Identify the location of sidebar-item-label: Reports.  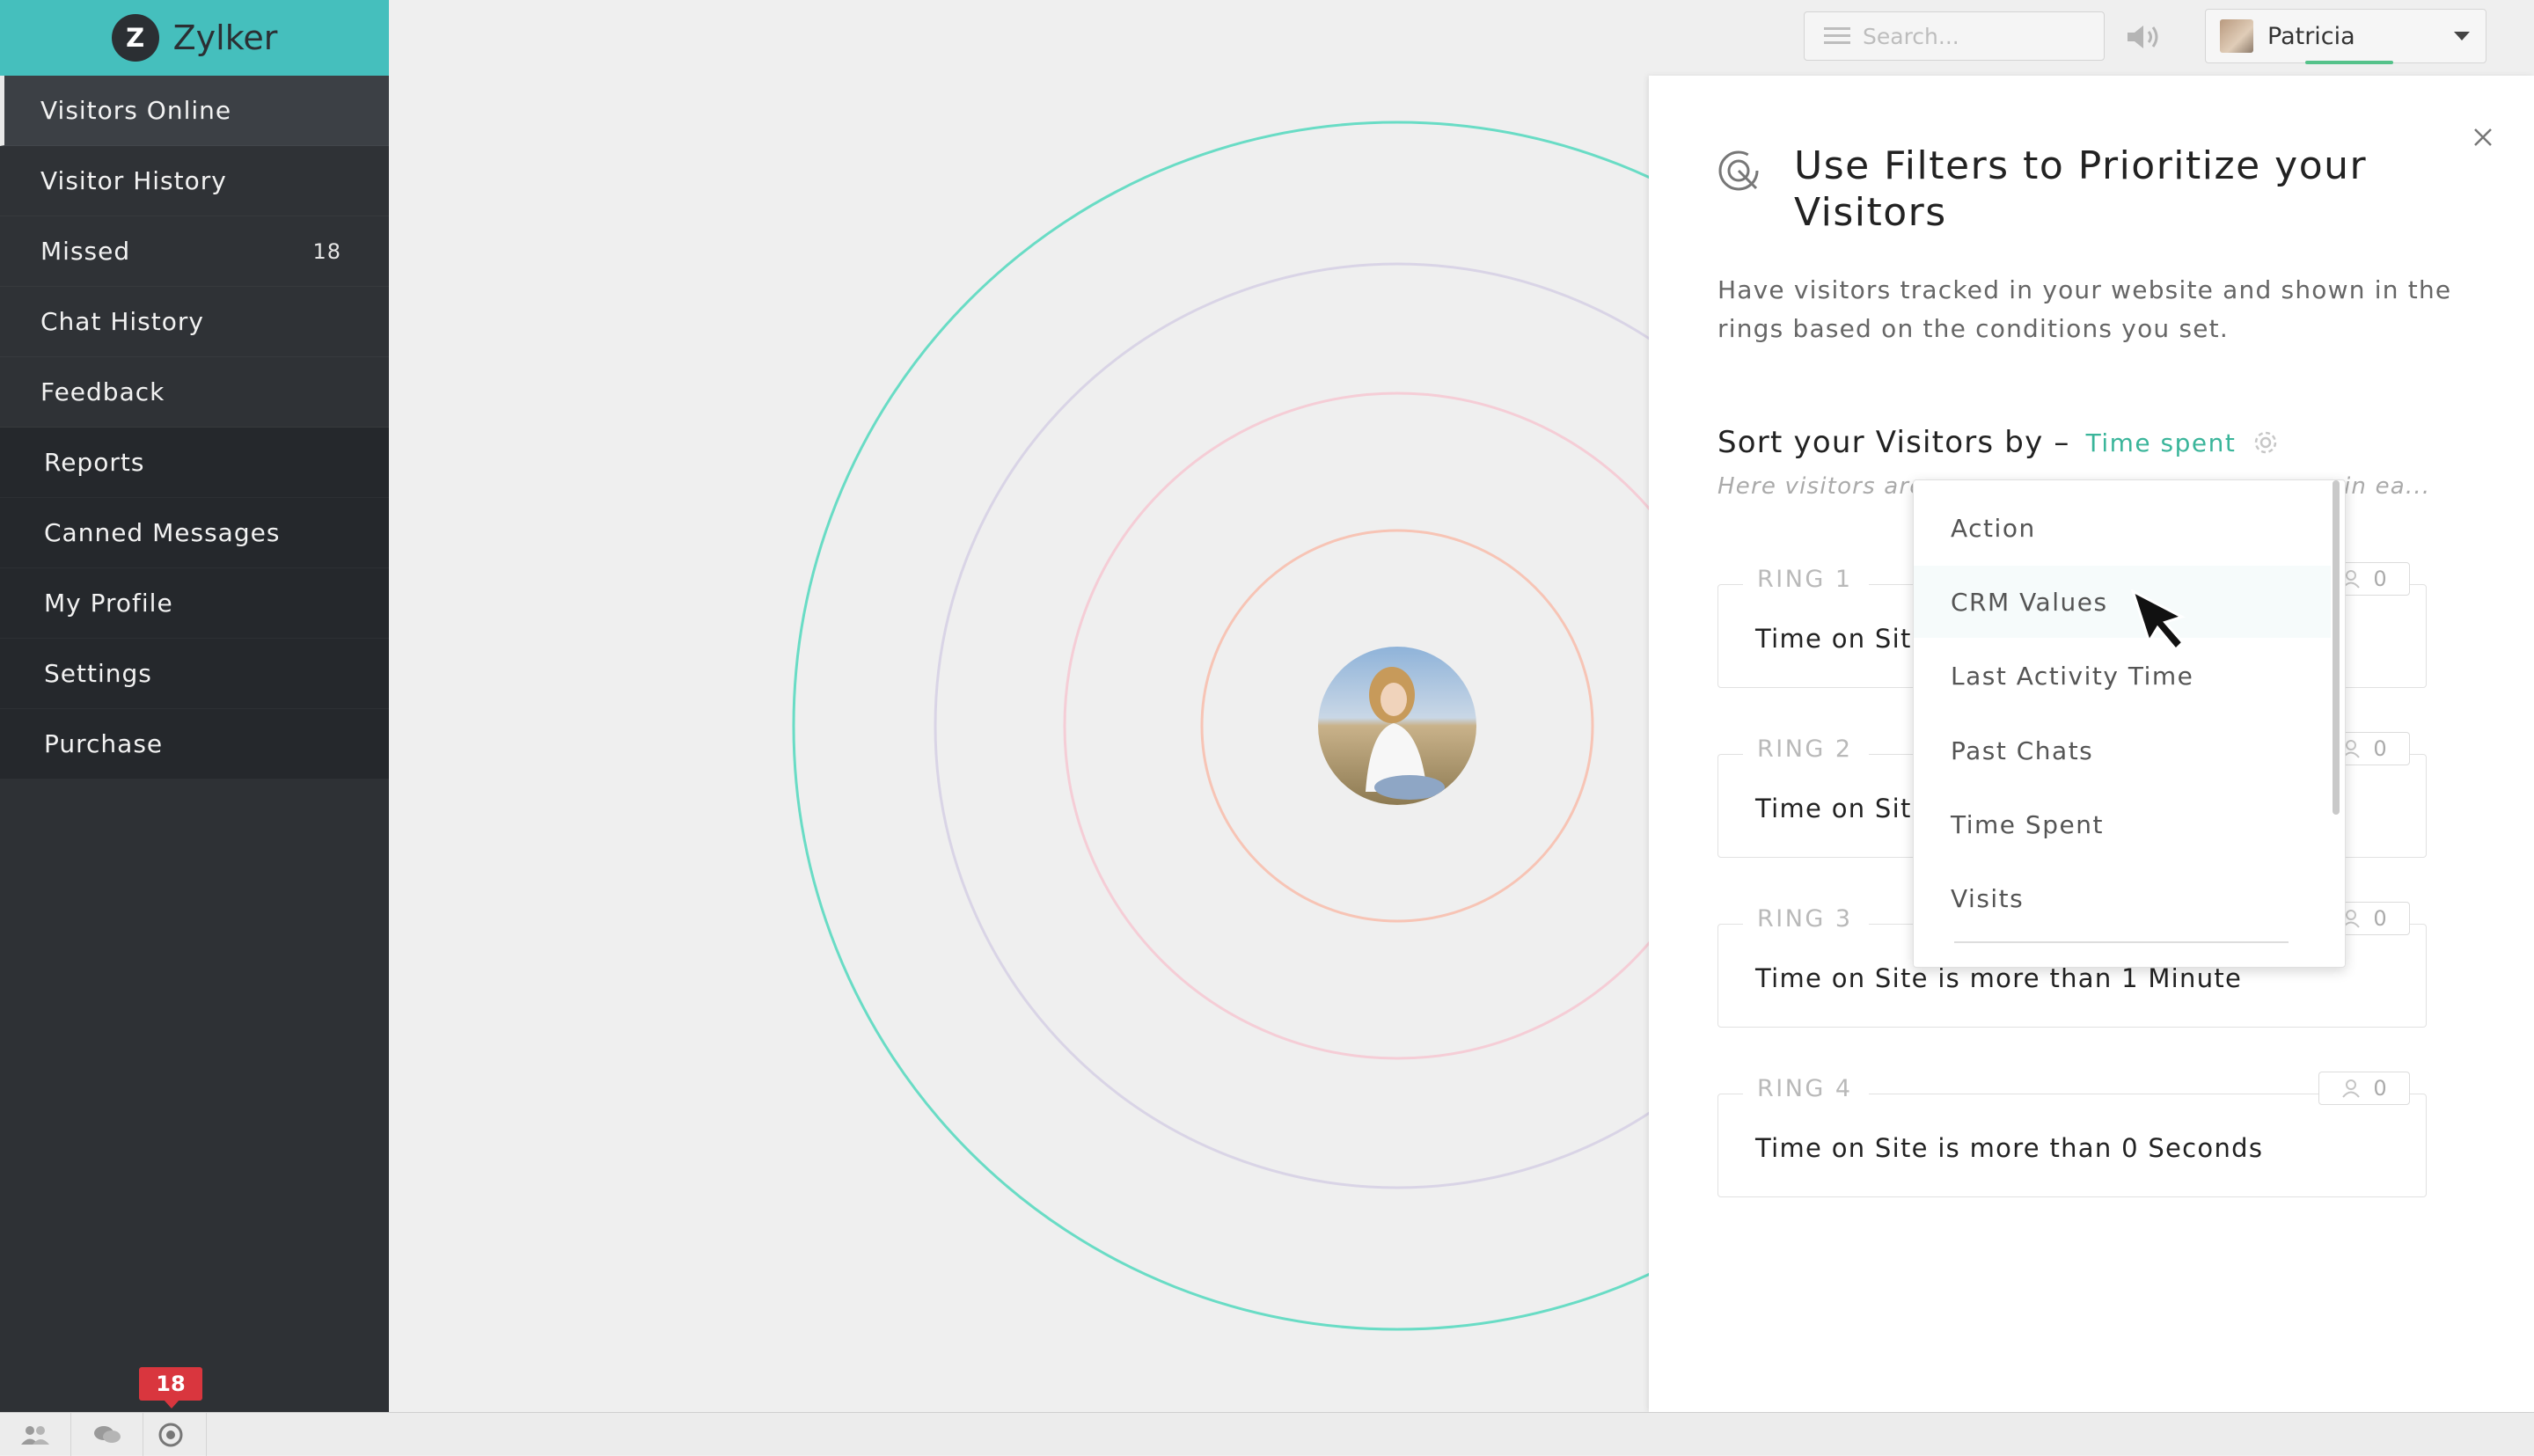
(94, 462).